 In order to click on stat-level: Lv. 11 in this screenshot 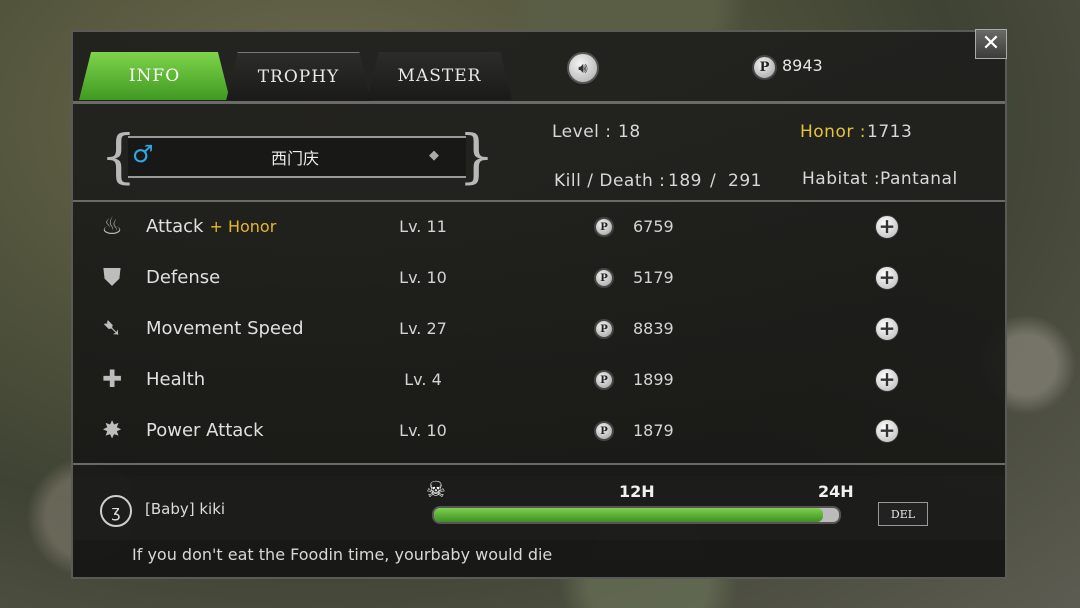, I will do `click(423, 226)`.